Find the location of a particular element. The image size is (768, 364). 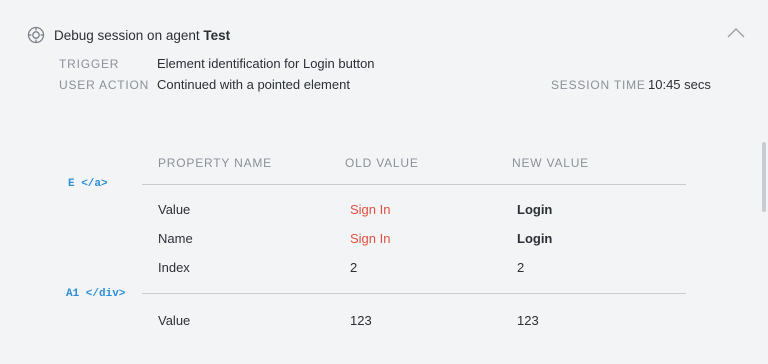

session-time-label: SESSION TIME is located at coordinates (598, 85).